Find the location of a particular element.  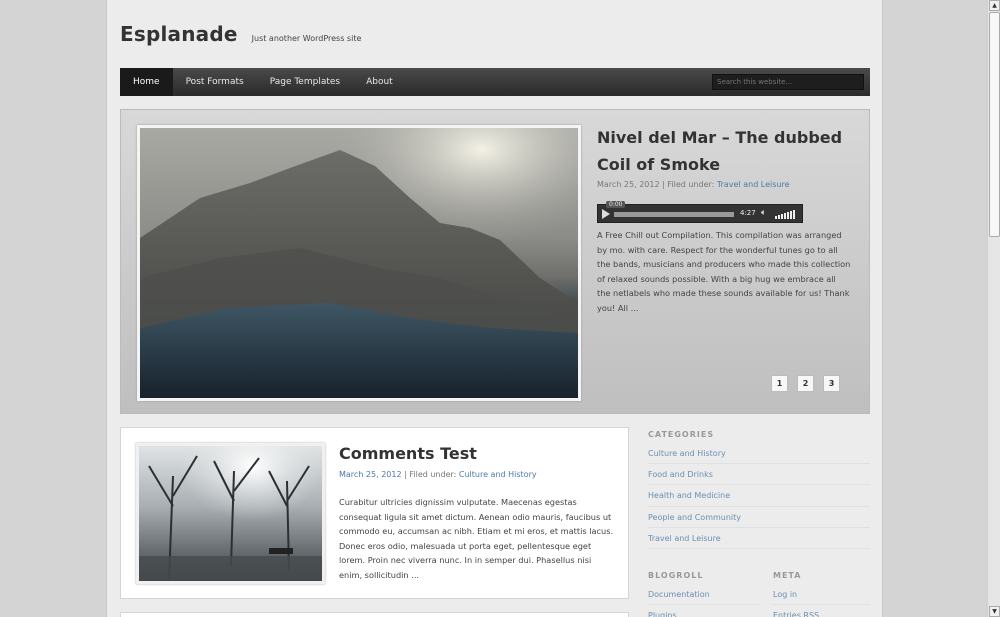

nav-item-page-templates: Page Templates is located at coordinates (305, 82).